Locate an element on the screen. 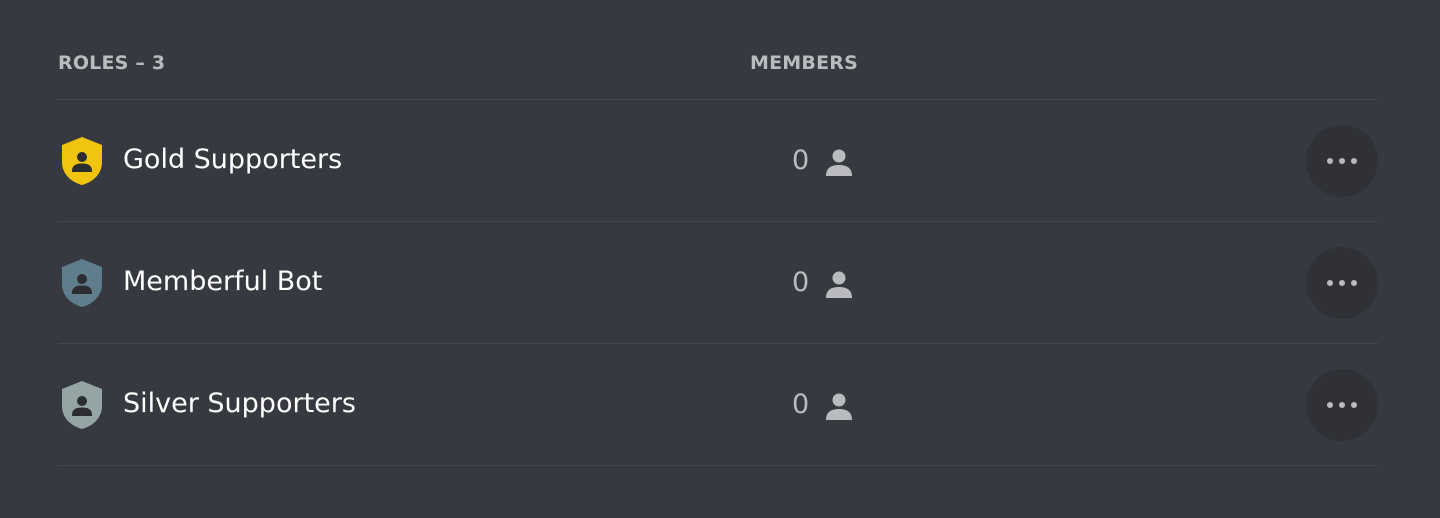 This screenshot has width=1440, height=518. role-name: Memberful Bot is located at coordinates (223, 281).